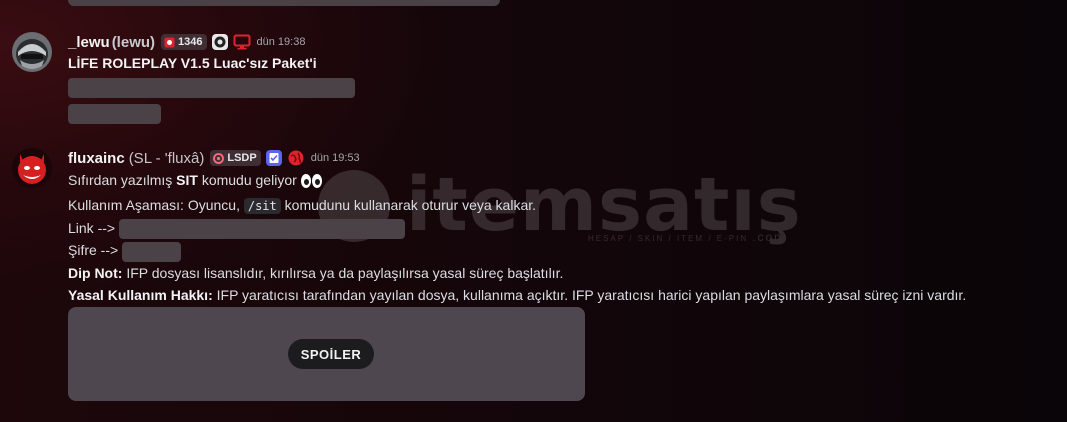 The image size is (1067, 422). What do you see at coordinates (242, 158) in the screenshot?
I see `tag-text: LSDP` at bounding box center [242, 158].